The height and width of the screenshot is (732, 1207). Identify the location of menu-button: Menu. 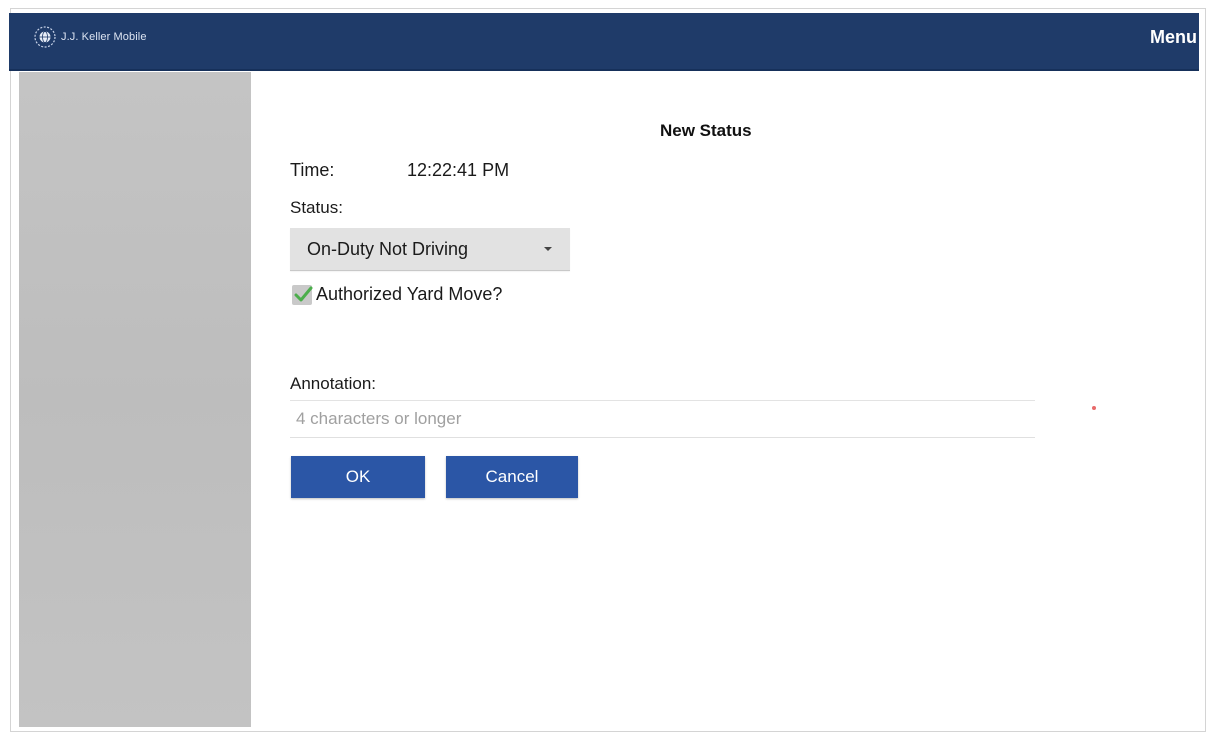
(1173, 37).